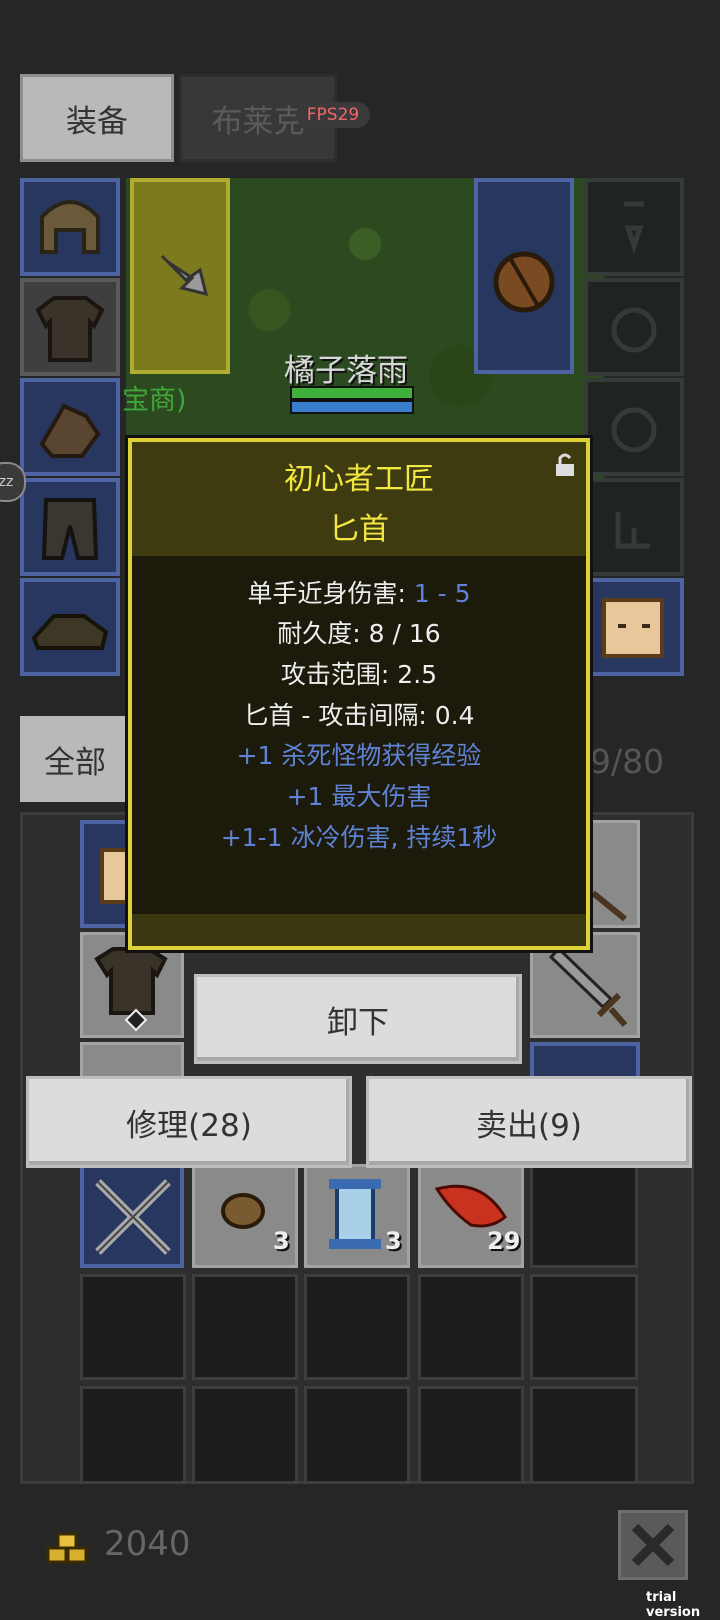  What do you see at coordinates (147, 1544) in the screenshot?
I see `gold-amount: 2040` at bounding box center [147, 1544].